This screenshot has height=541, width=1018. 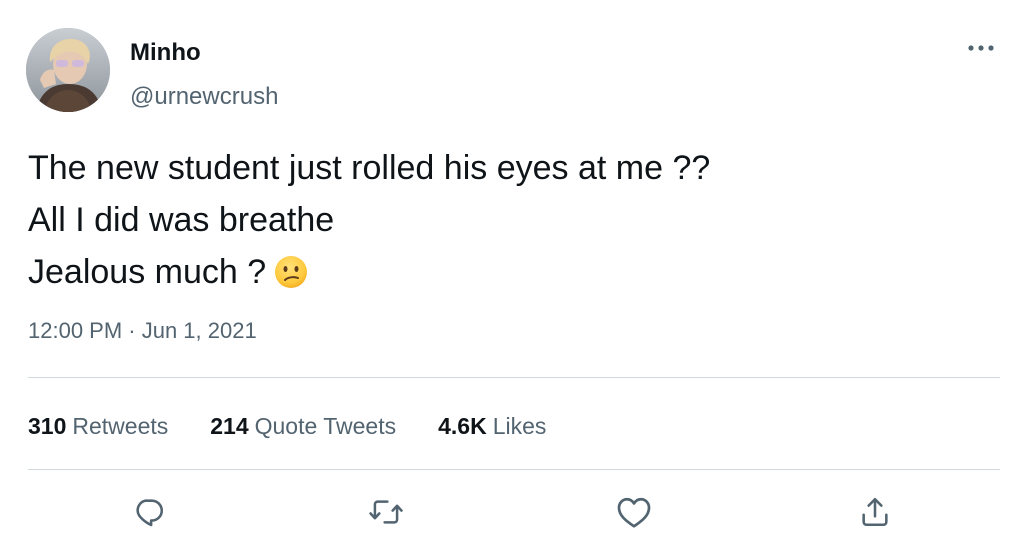 I want to click on display-name: Minho, so click(x=204, y=53).